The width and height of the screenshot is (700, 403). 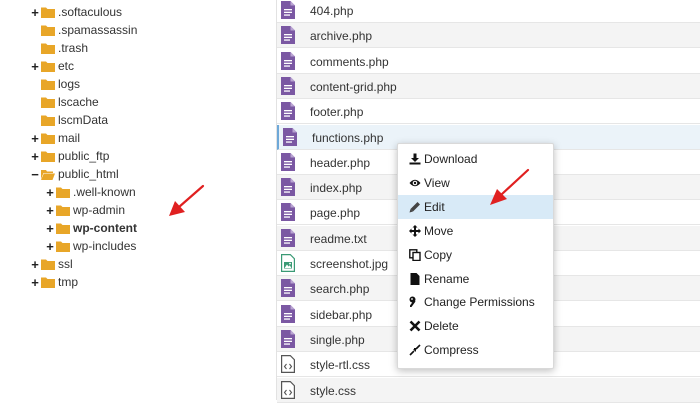 I want to click on tree-item: + wp-includes, so click(x=90, y=246).